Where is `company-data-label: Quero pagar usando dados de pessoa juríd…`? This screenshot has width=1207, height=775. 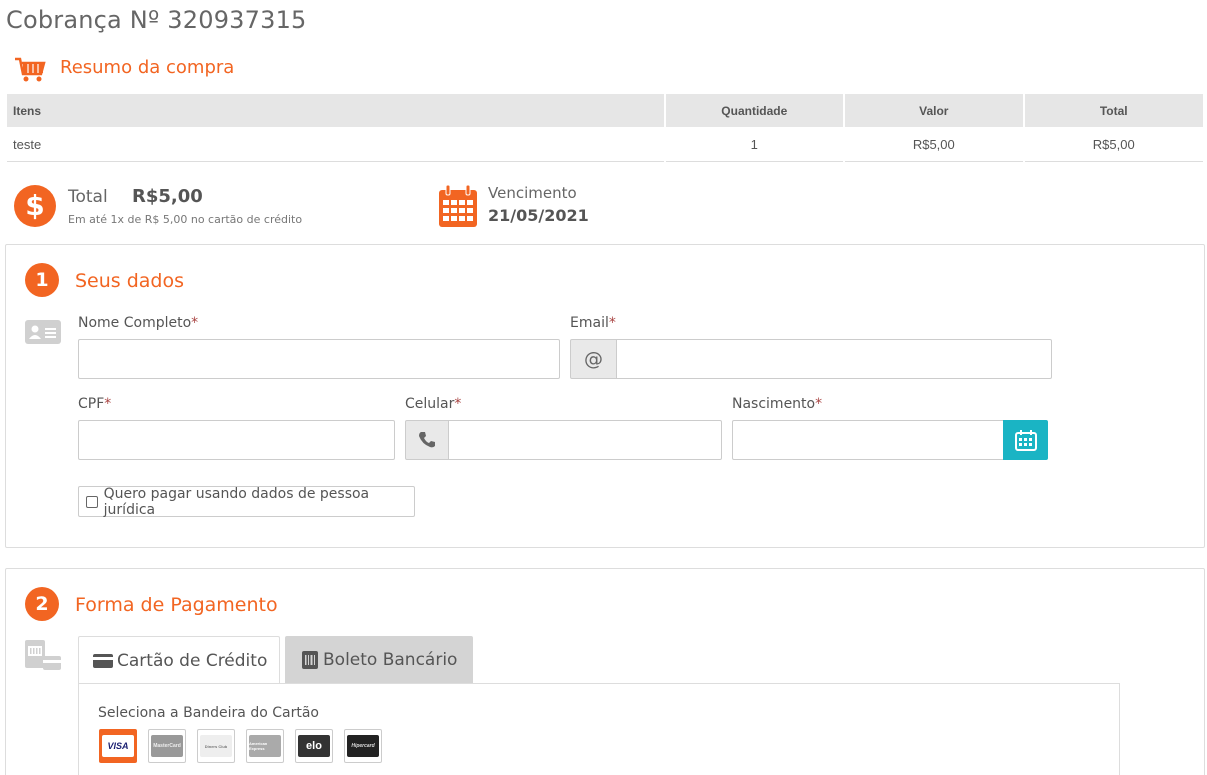 company-data-label: Quero pagar usando dados de pessoa juríd… is located at coordinates (236, 501).